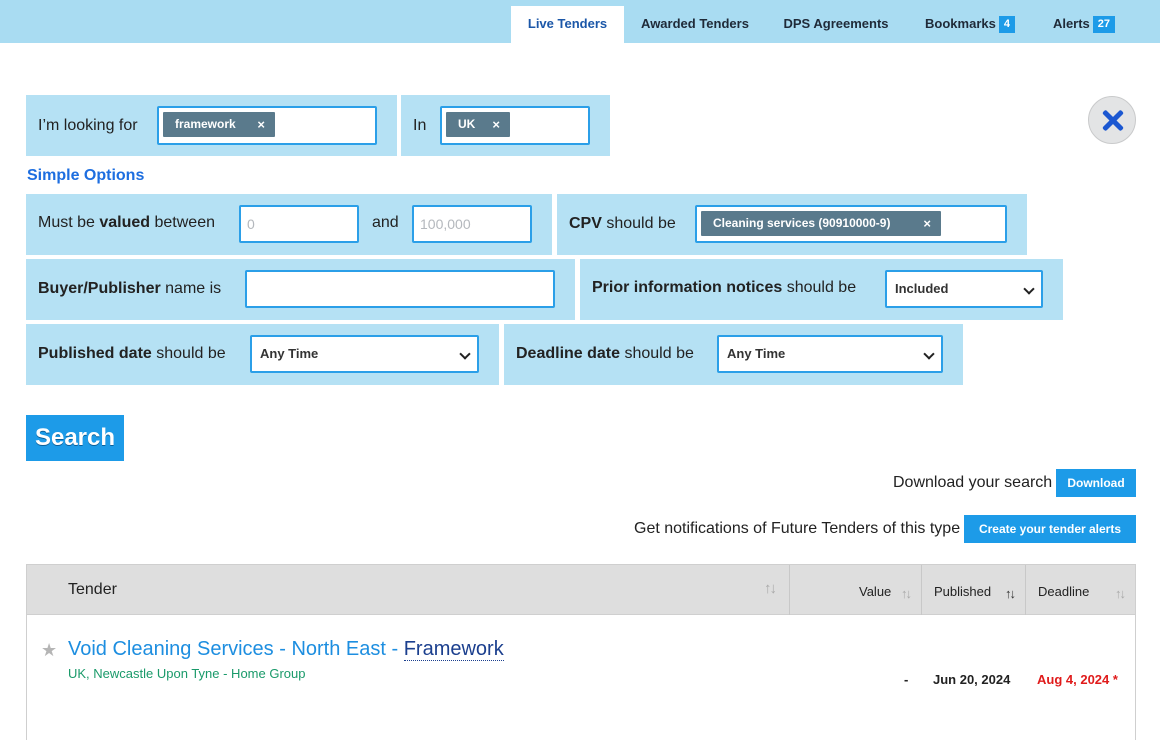 The height and width of the screenshot is (740, 1160). I want to click on tab-label: DPS Agreements, so click(836, 23).